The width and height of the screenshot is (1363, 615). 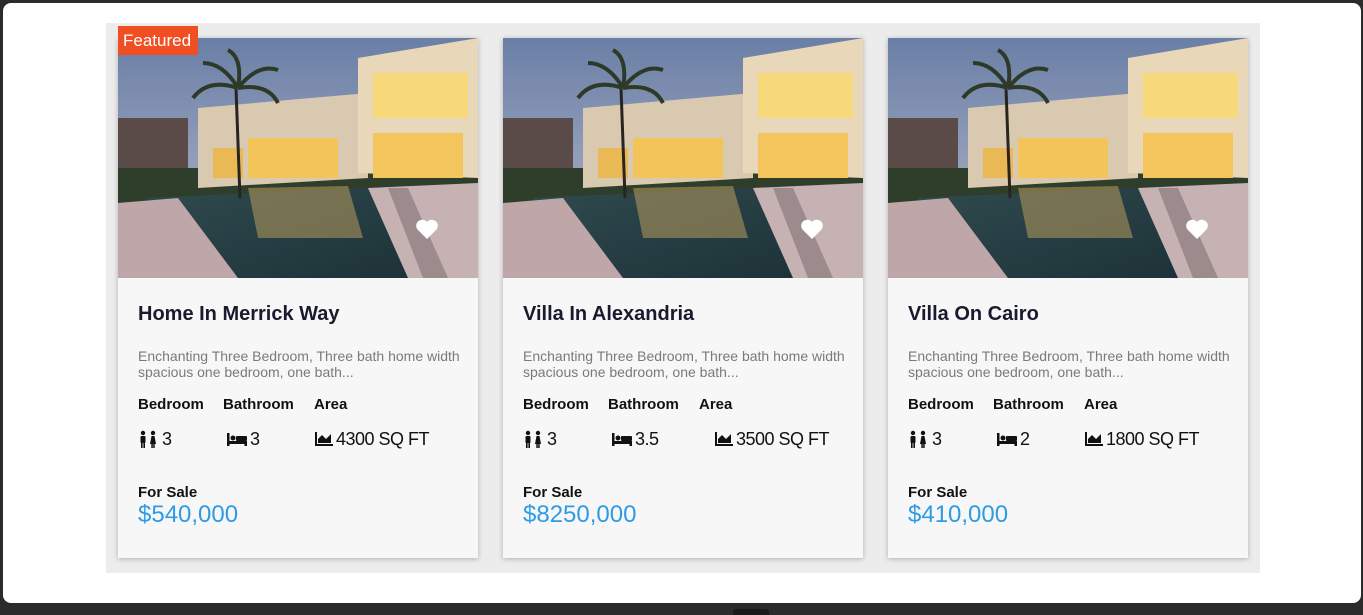 I want to click on bathroom-count: 3.5, so click(x=635, y=439).